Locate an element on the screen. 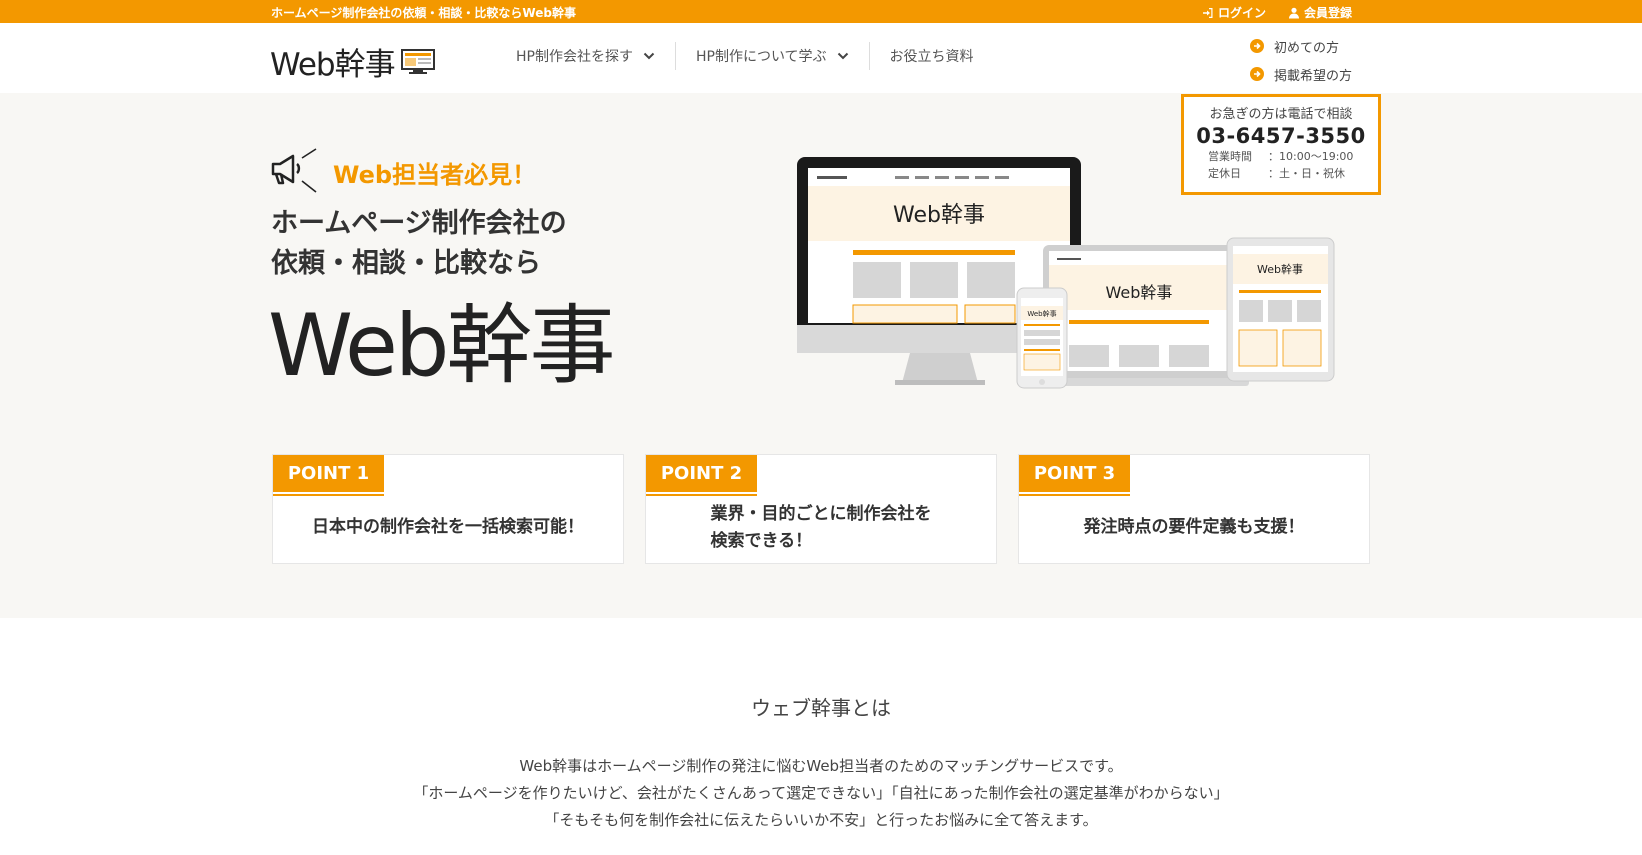 This screenshot has height=855, width=1642. point-text: 業界・目的ごとに制作会社を 検索できる！ is located at coordinates (821, 527).